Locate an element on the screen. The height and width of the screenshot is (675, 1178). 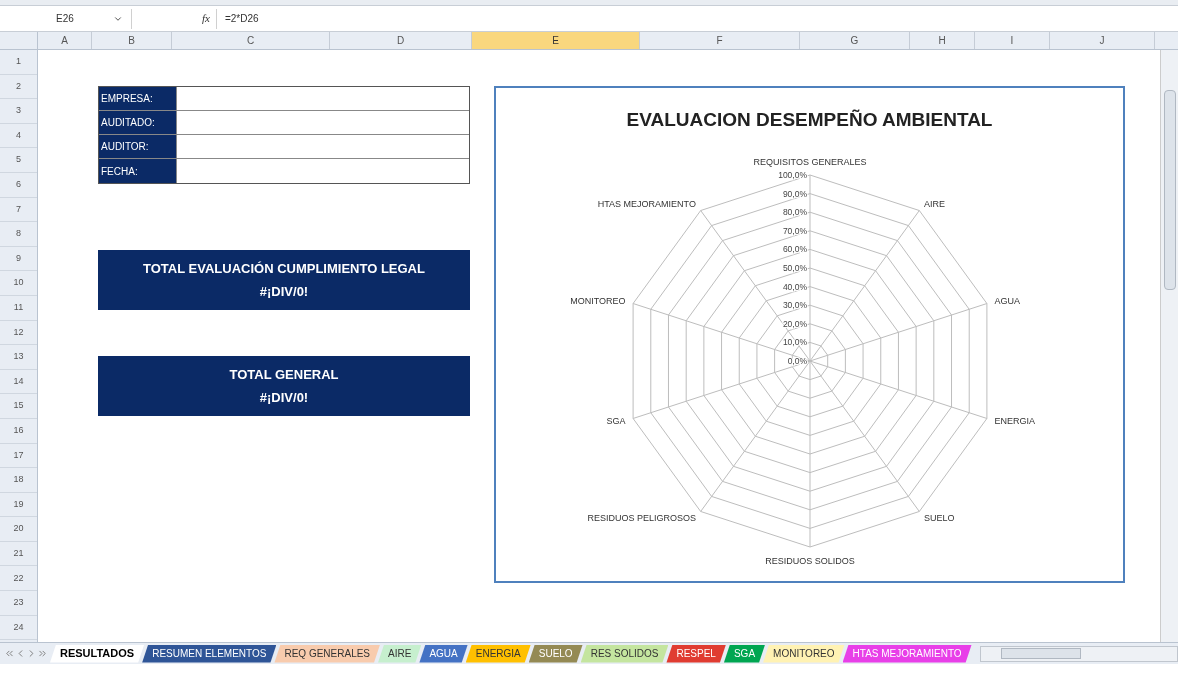
first-sheet-button is located at coordinates (9, 653).